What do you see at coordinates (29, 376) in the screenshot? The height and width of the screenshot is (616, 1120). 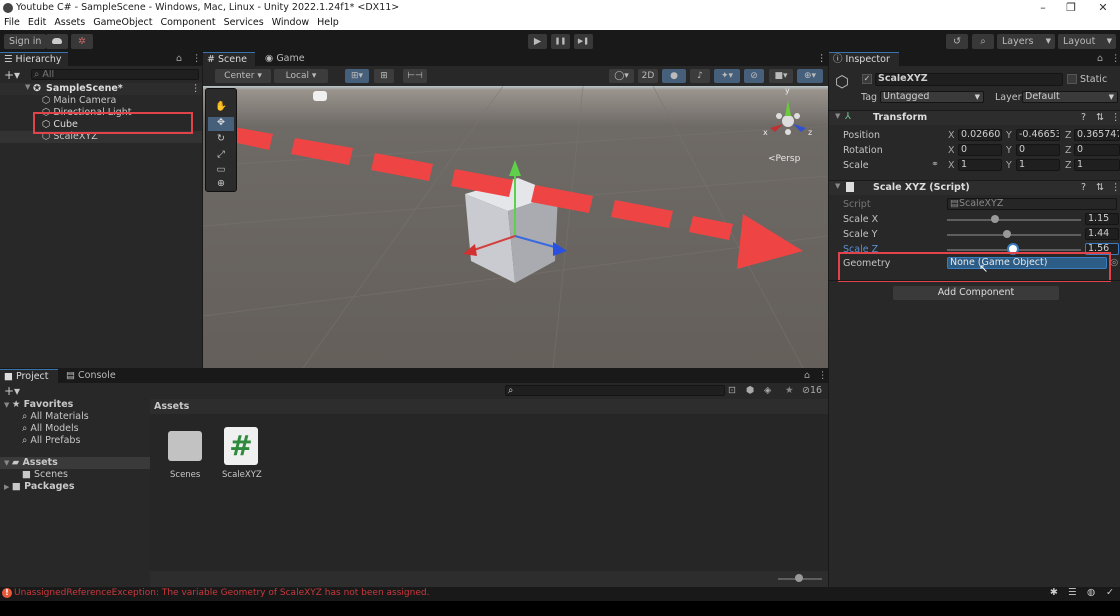 I see `tab-project: ■ Project` at bounding box center [29, 376].